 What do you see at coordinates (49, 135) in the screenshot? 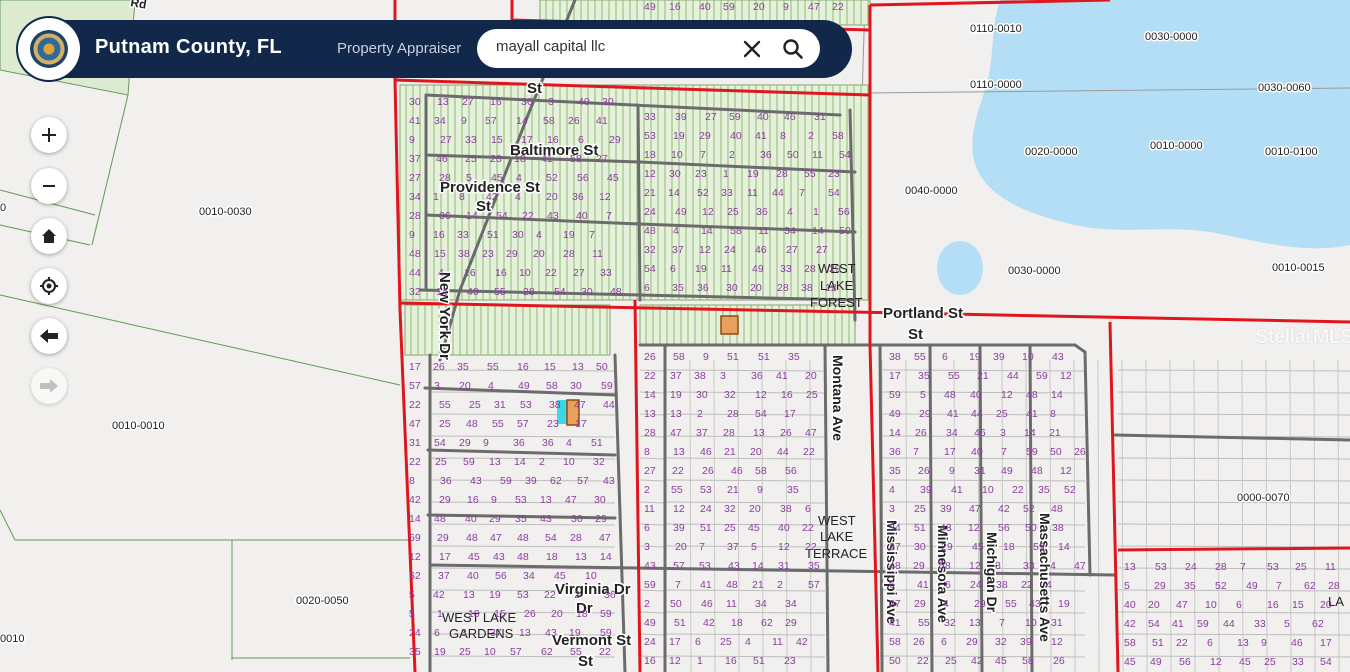
I see `zoom-in-button` at bounding box center [49, 135].